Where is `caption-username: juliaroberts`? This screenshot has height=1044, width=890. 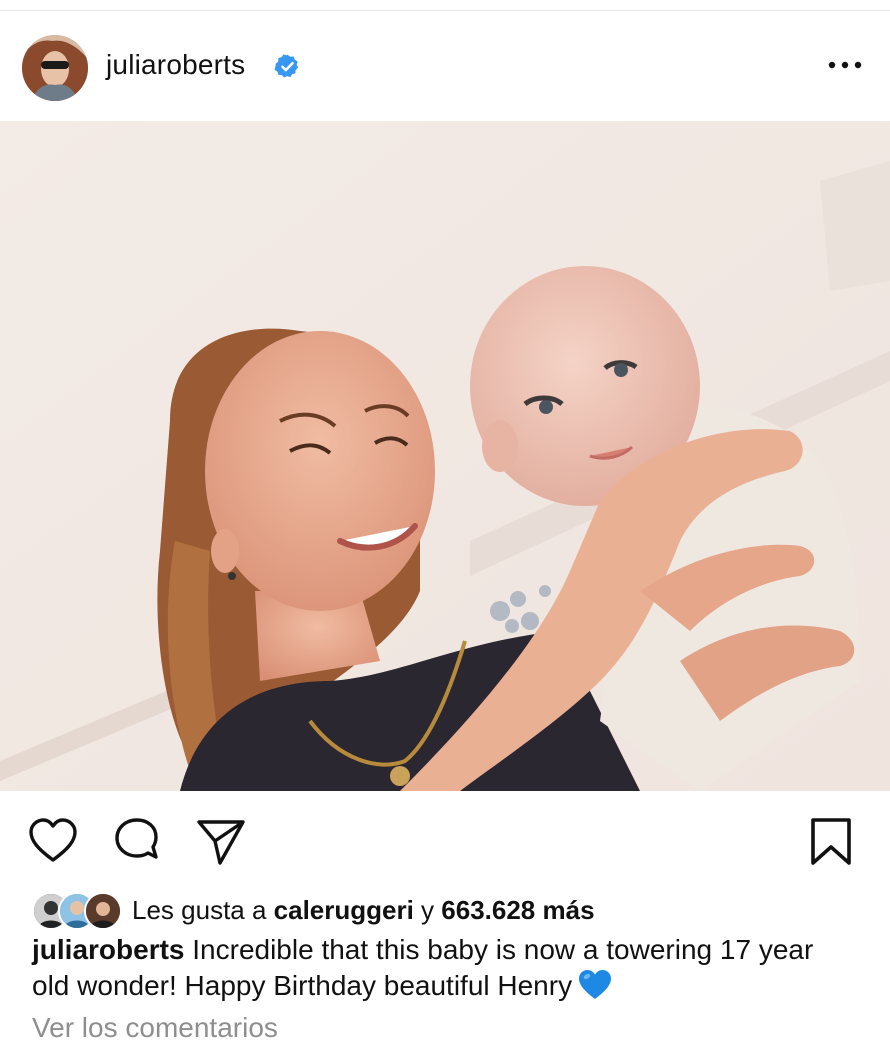 caption-username: juliaroberts is located at coordinates (108, 949).